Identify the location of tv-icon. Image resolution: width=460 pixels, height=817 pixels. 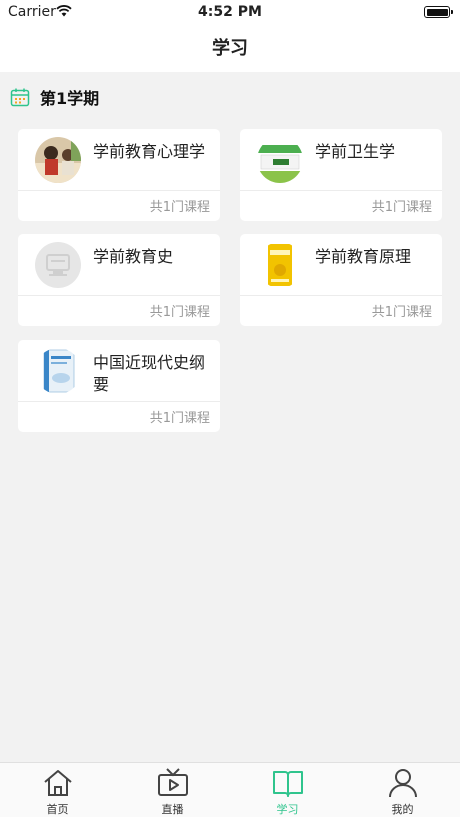
(173, 782).